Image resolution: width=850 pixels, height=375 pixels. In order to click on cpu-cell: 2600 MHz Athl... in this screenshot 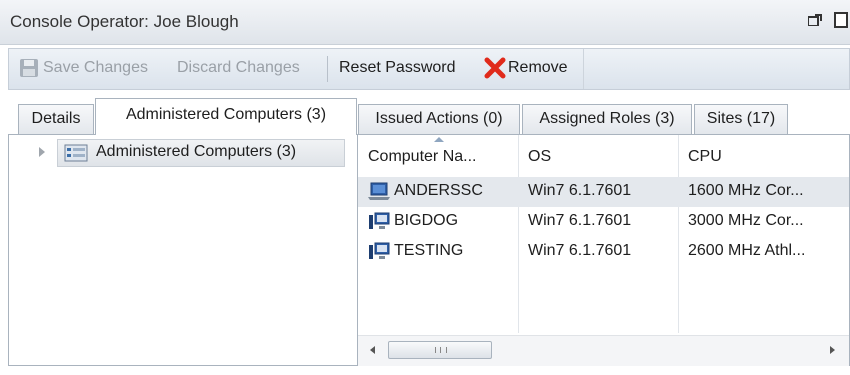, I will do `click(747, 250)`.